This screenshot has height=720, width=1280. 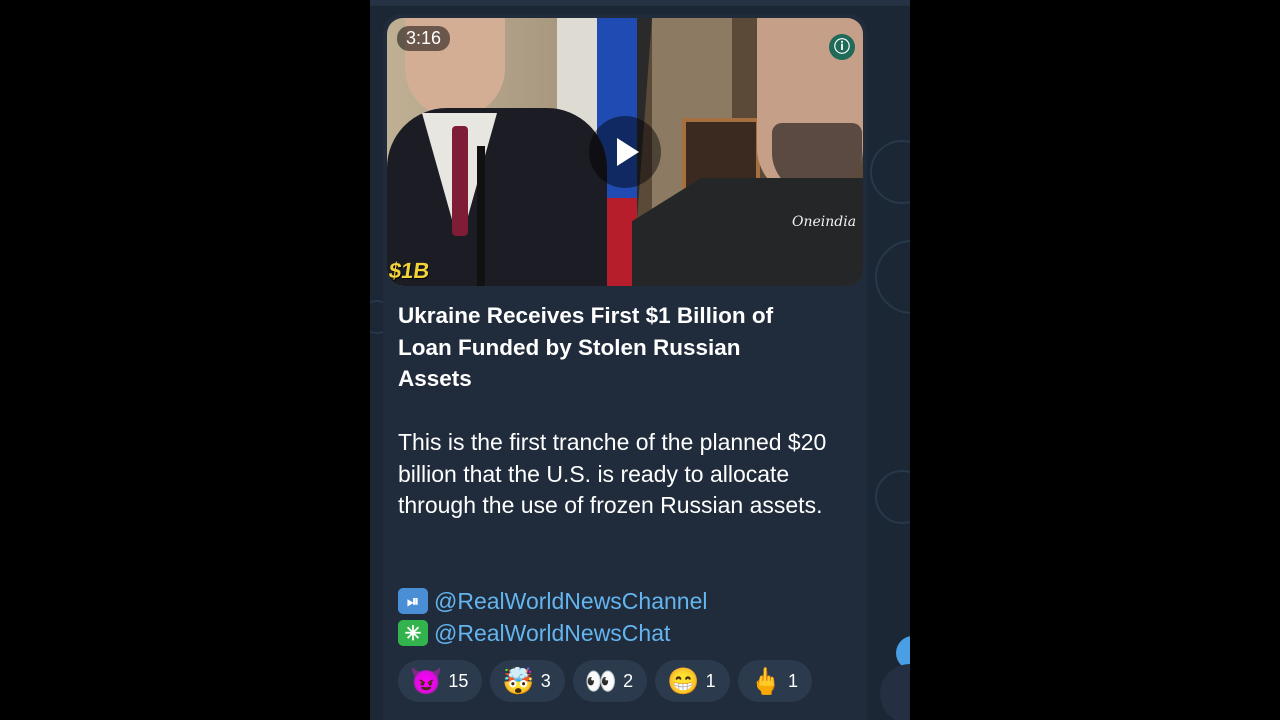 What do you see at coordinates (552, 633) in the screenshot?
I see `chat-link: @RealWorldNewsChat` at bounding box center [552, 633].